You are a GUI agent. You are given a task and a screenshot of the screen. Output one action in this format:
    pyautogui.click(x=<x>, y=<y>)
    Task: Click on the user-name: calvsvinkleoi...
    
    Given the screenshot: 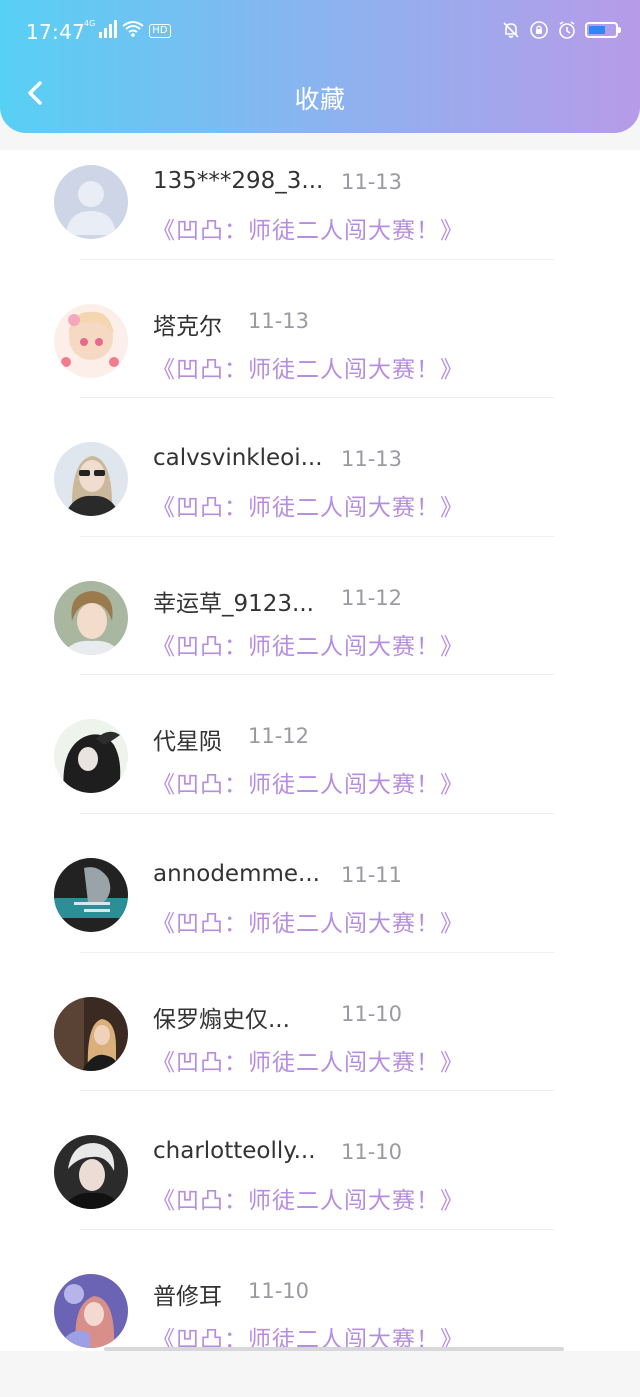 What is the action you would take?
    pyautogui.click(x=238, y=458)
    